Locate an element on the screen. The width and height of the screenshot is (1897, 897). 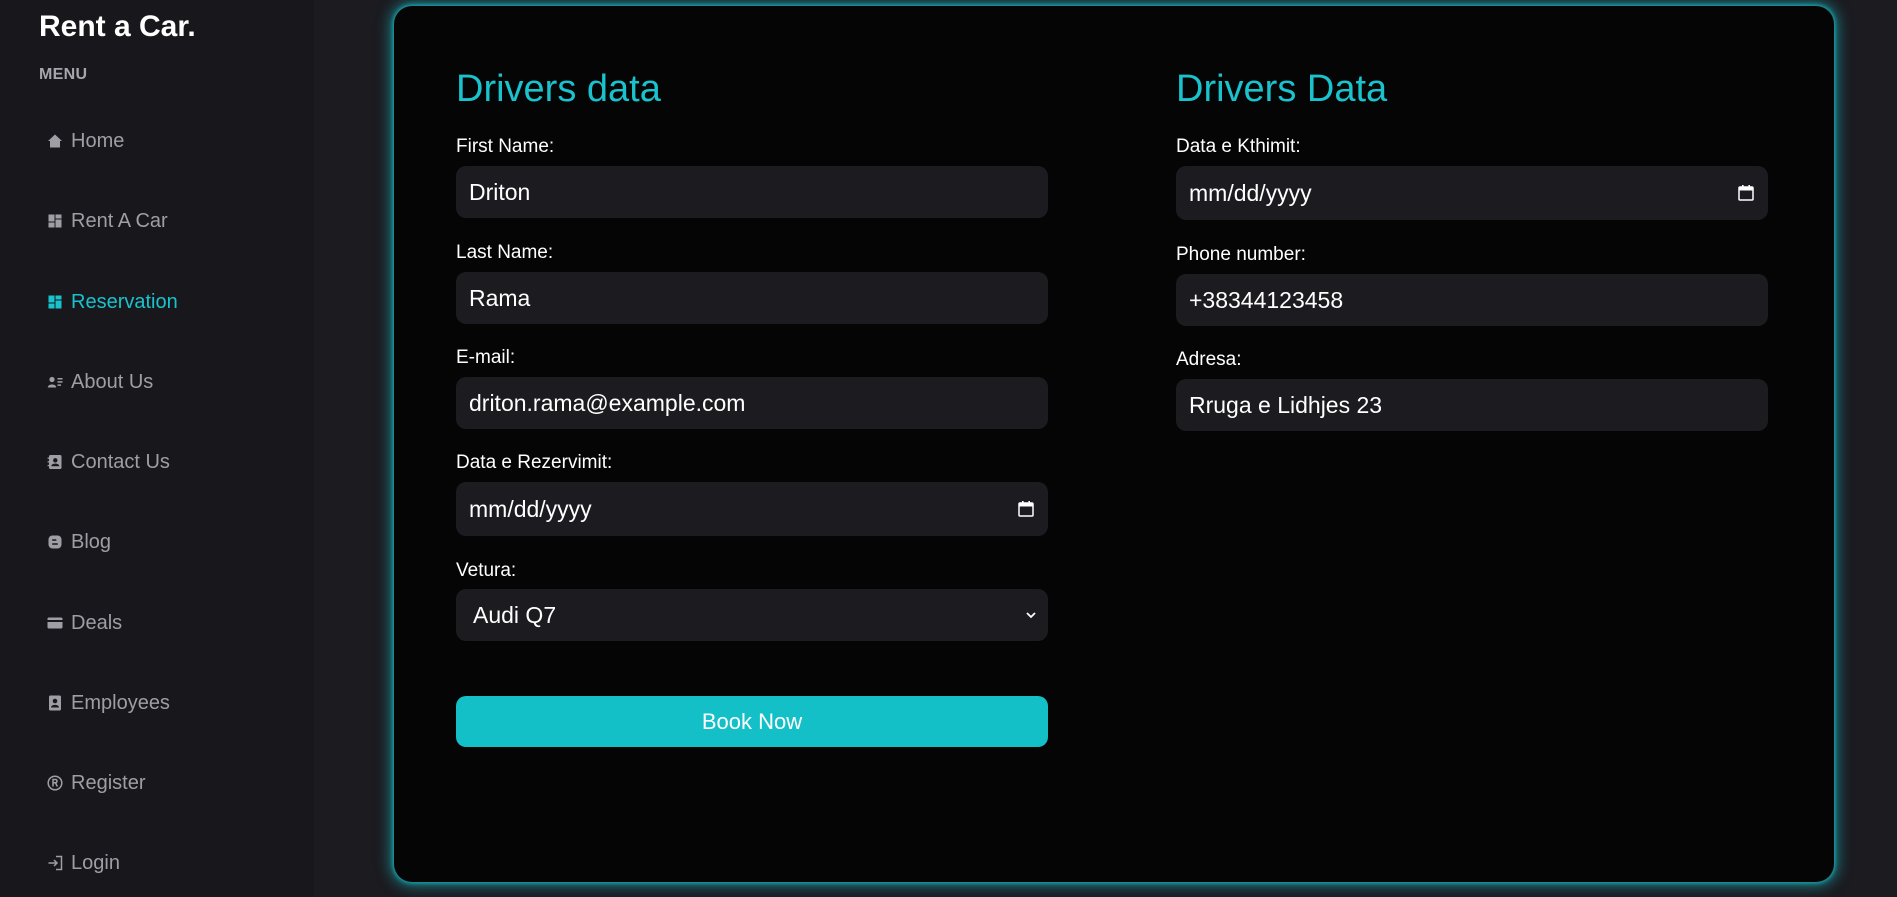
sidebar-item-rent-a-car: Rent A Car is located at coordinates (107, 221).